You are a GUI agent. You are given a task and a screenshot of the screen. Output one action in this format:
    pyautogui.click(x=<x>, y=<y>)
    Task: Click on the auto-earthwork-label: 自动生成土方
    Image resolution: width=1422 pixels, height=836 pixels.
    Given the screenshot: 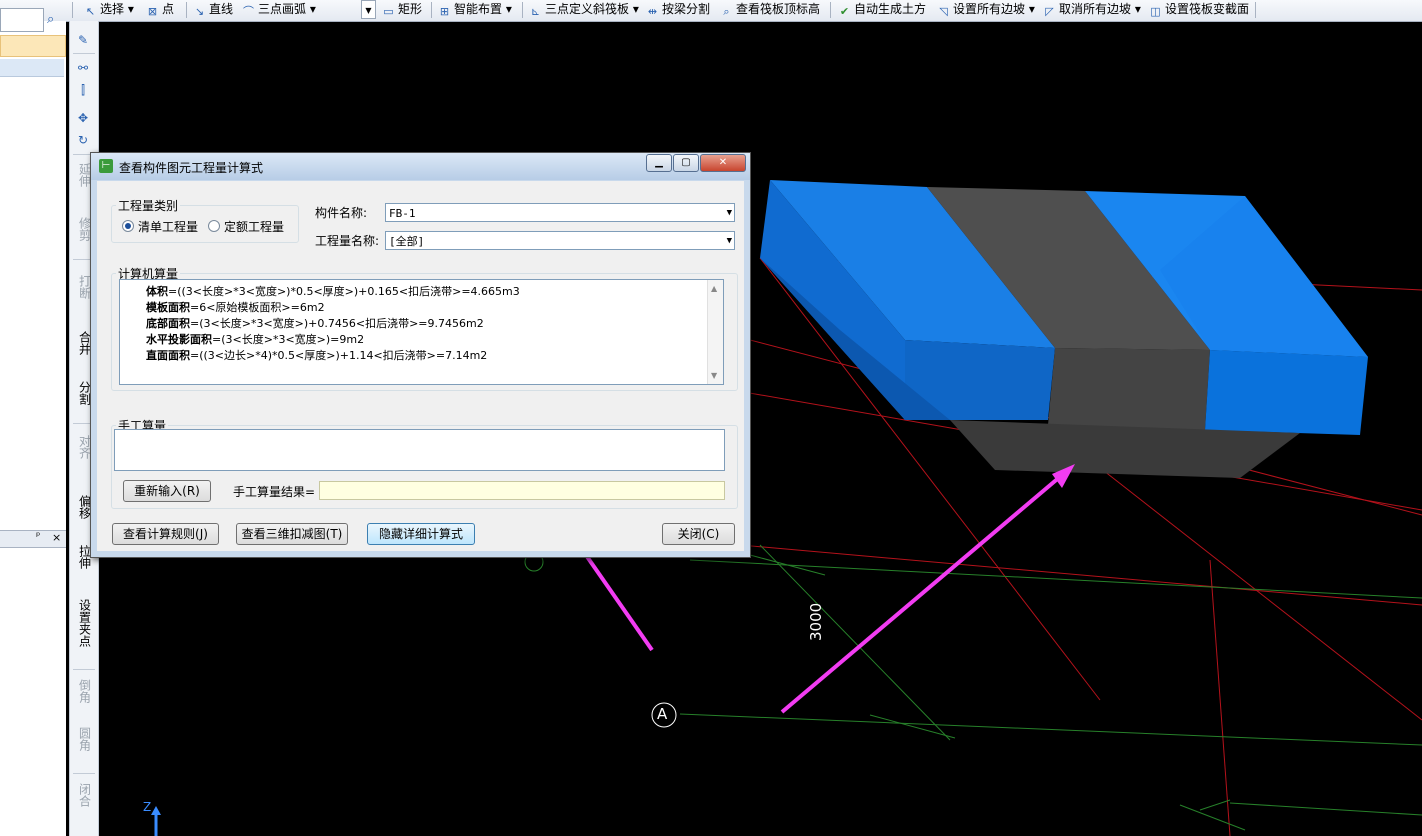 What is the action you would take?
    pyautogui.click(x=890, y=9)
    